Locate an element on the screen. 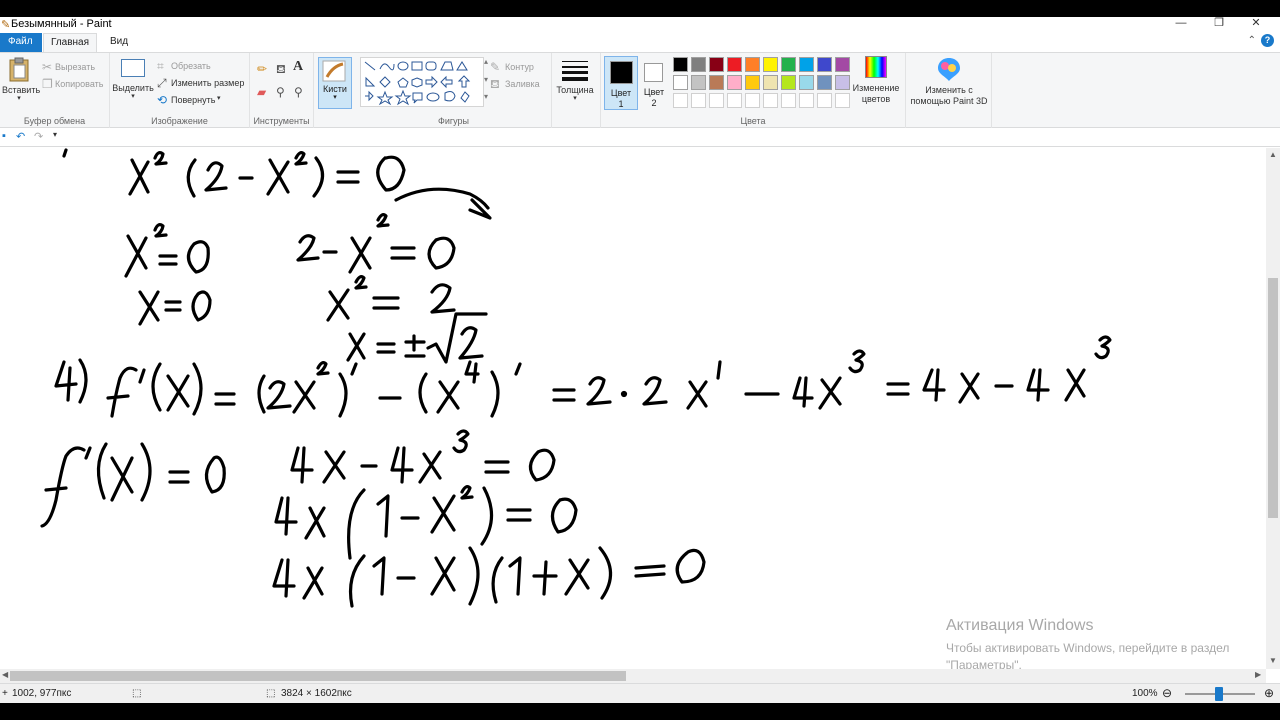 The height and width of the screenshot is (720, 1280). zoom-out-icon: ⊖ is located at coordinates (1167, 693).